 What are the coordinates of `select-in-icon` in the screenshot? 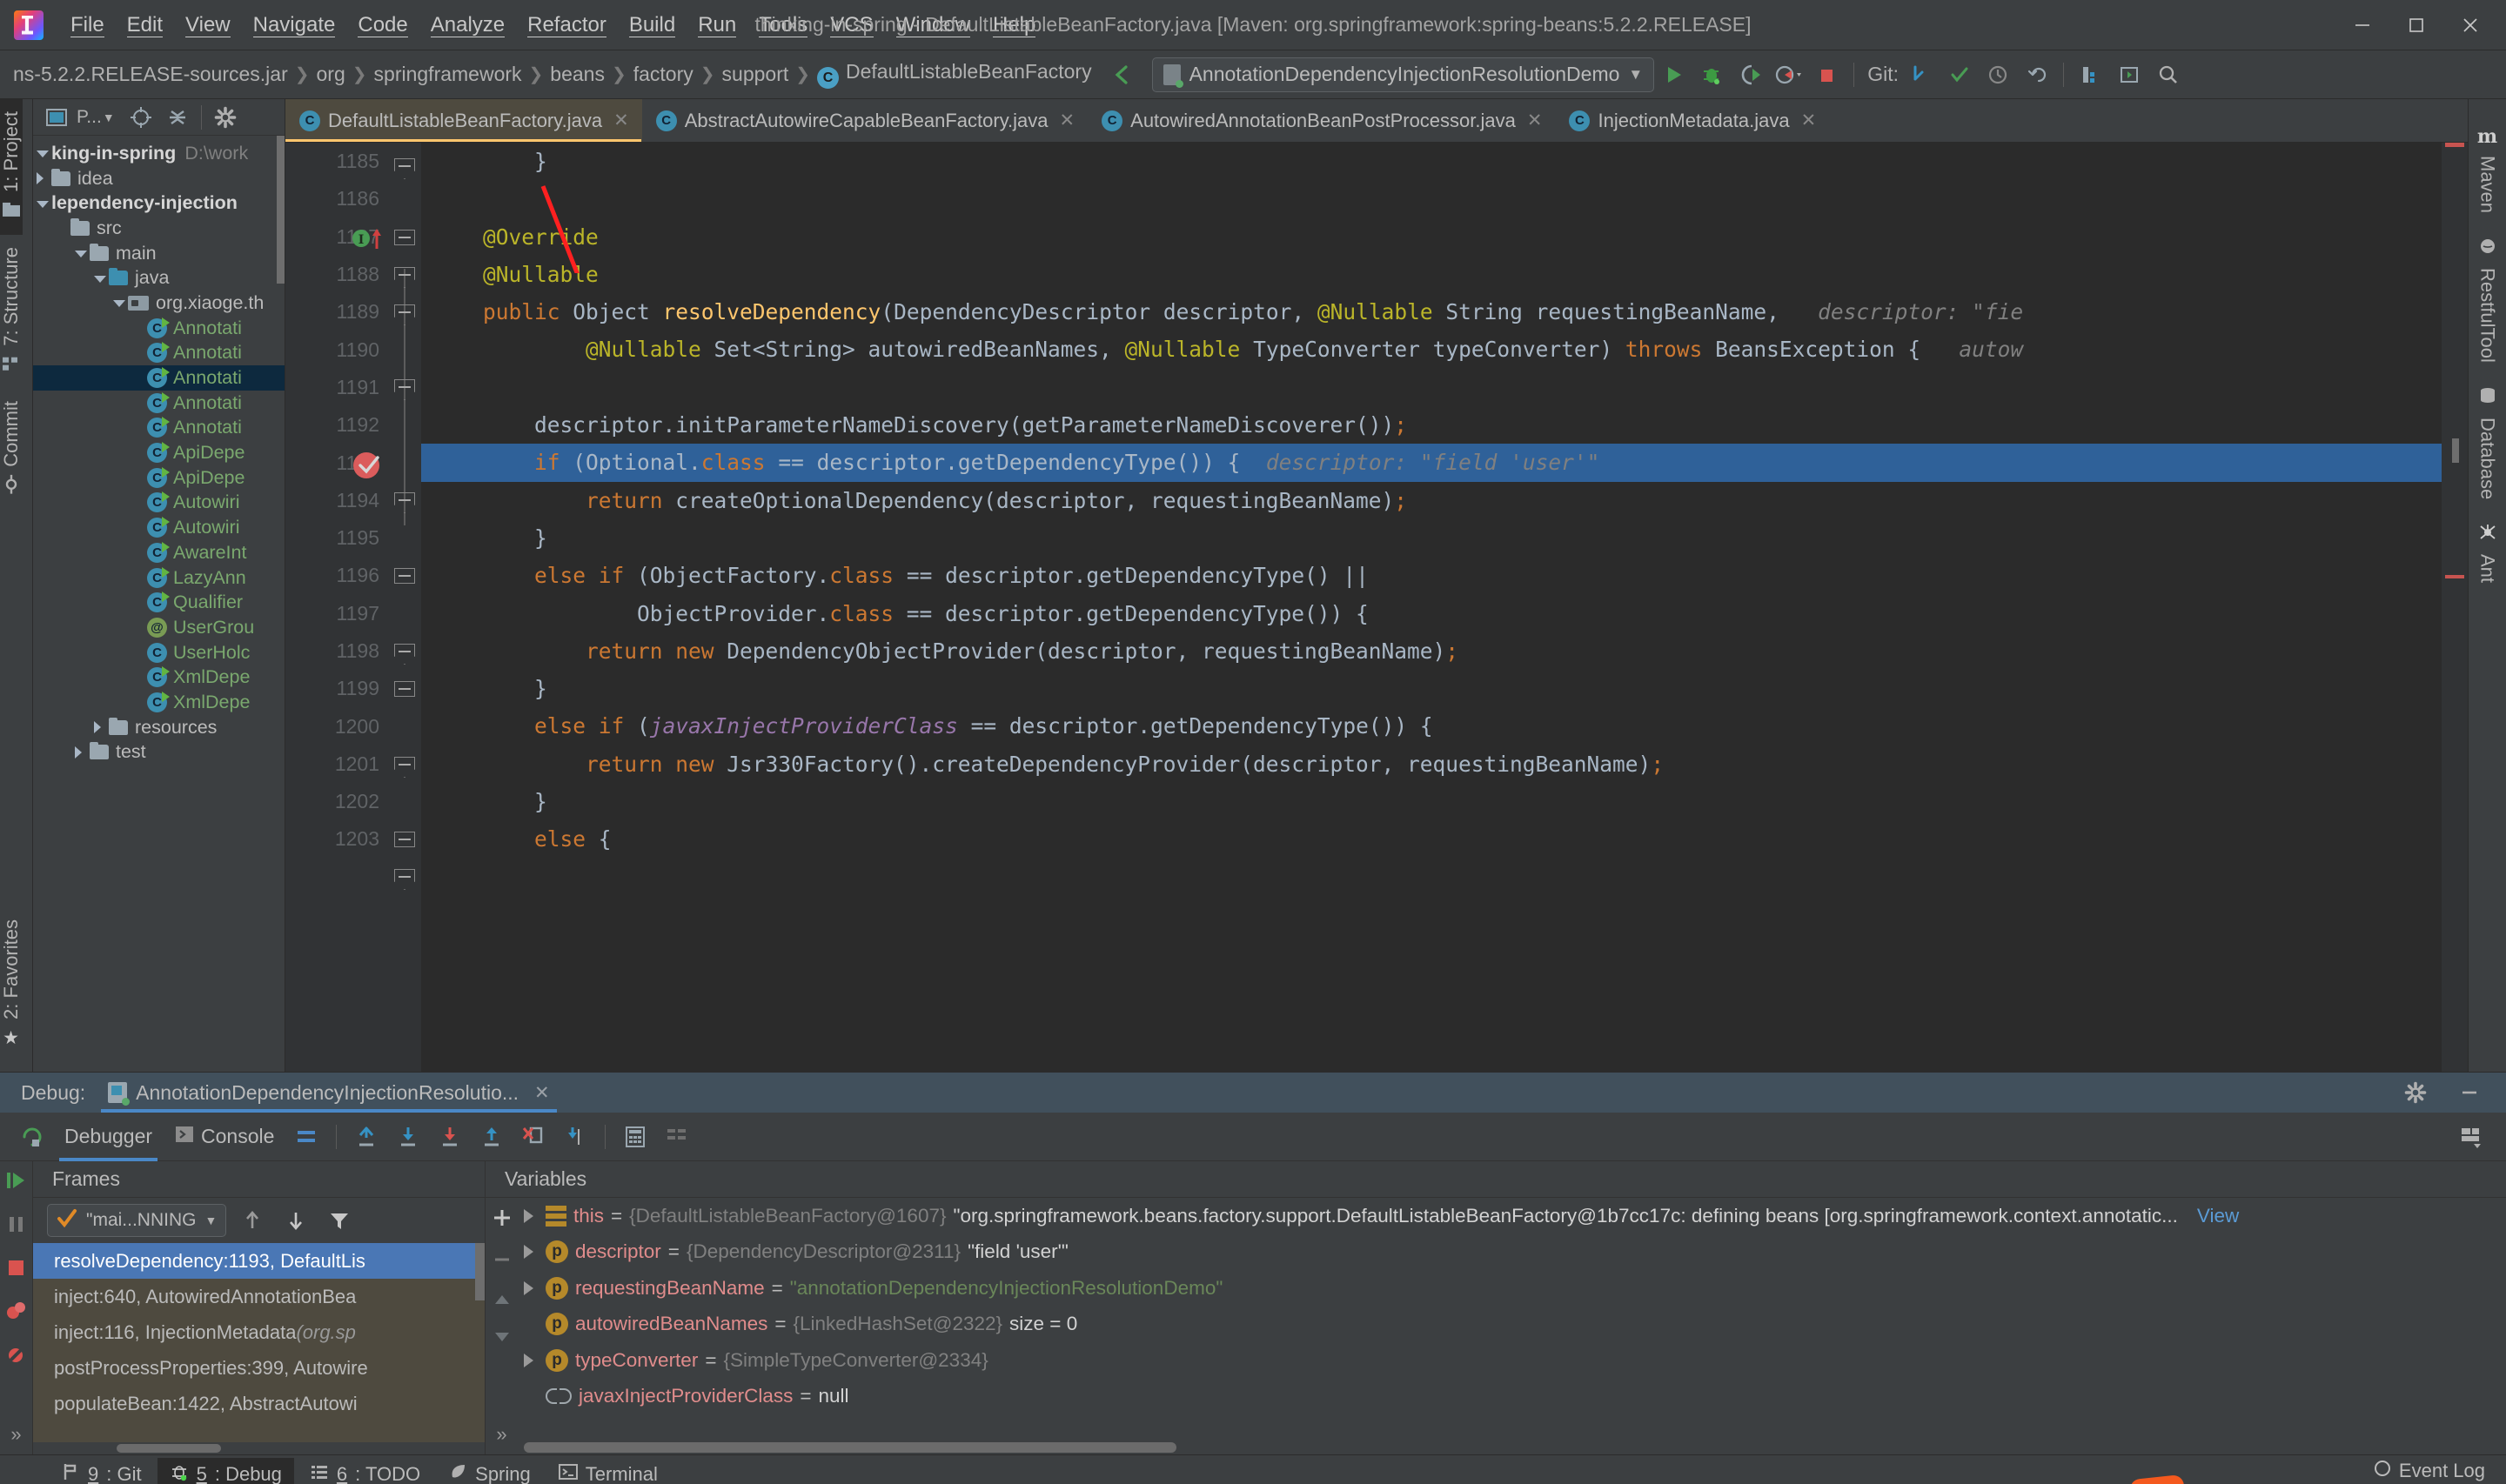 It's located at (2129, 75).